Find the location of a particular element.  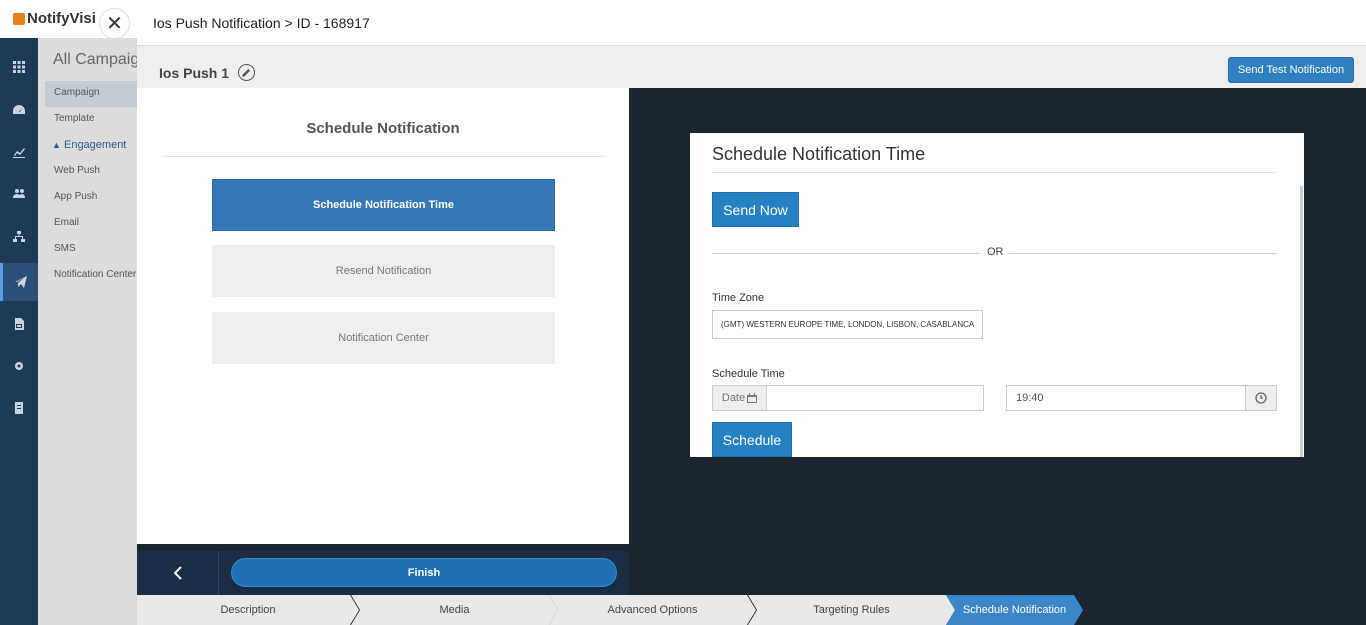

sitemap-icon is located at coordinates (19, 237).